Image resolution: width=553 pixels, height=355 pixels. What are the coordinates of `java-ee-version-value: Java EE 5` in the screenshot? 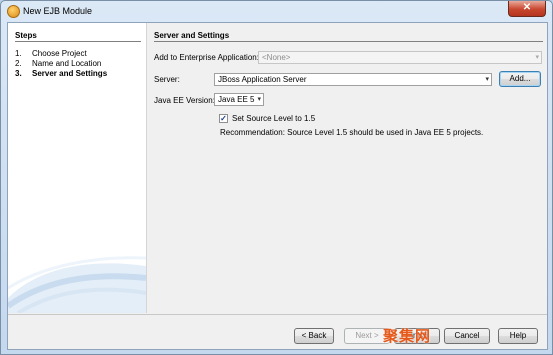 It's located at (236, 99).